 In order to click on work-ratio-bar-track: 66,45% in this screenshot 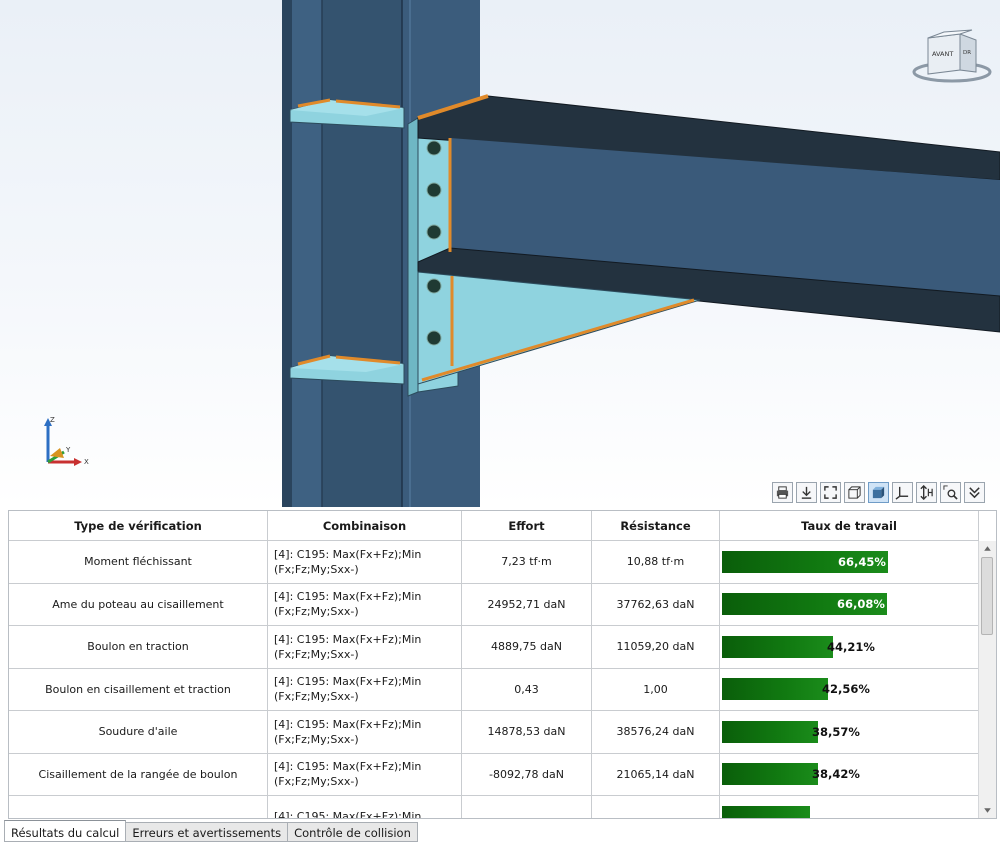, I will do `click(847, 561)`.